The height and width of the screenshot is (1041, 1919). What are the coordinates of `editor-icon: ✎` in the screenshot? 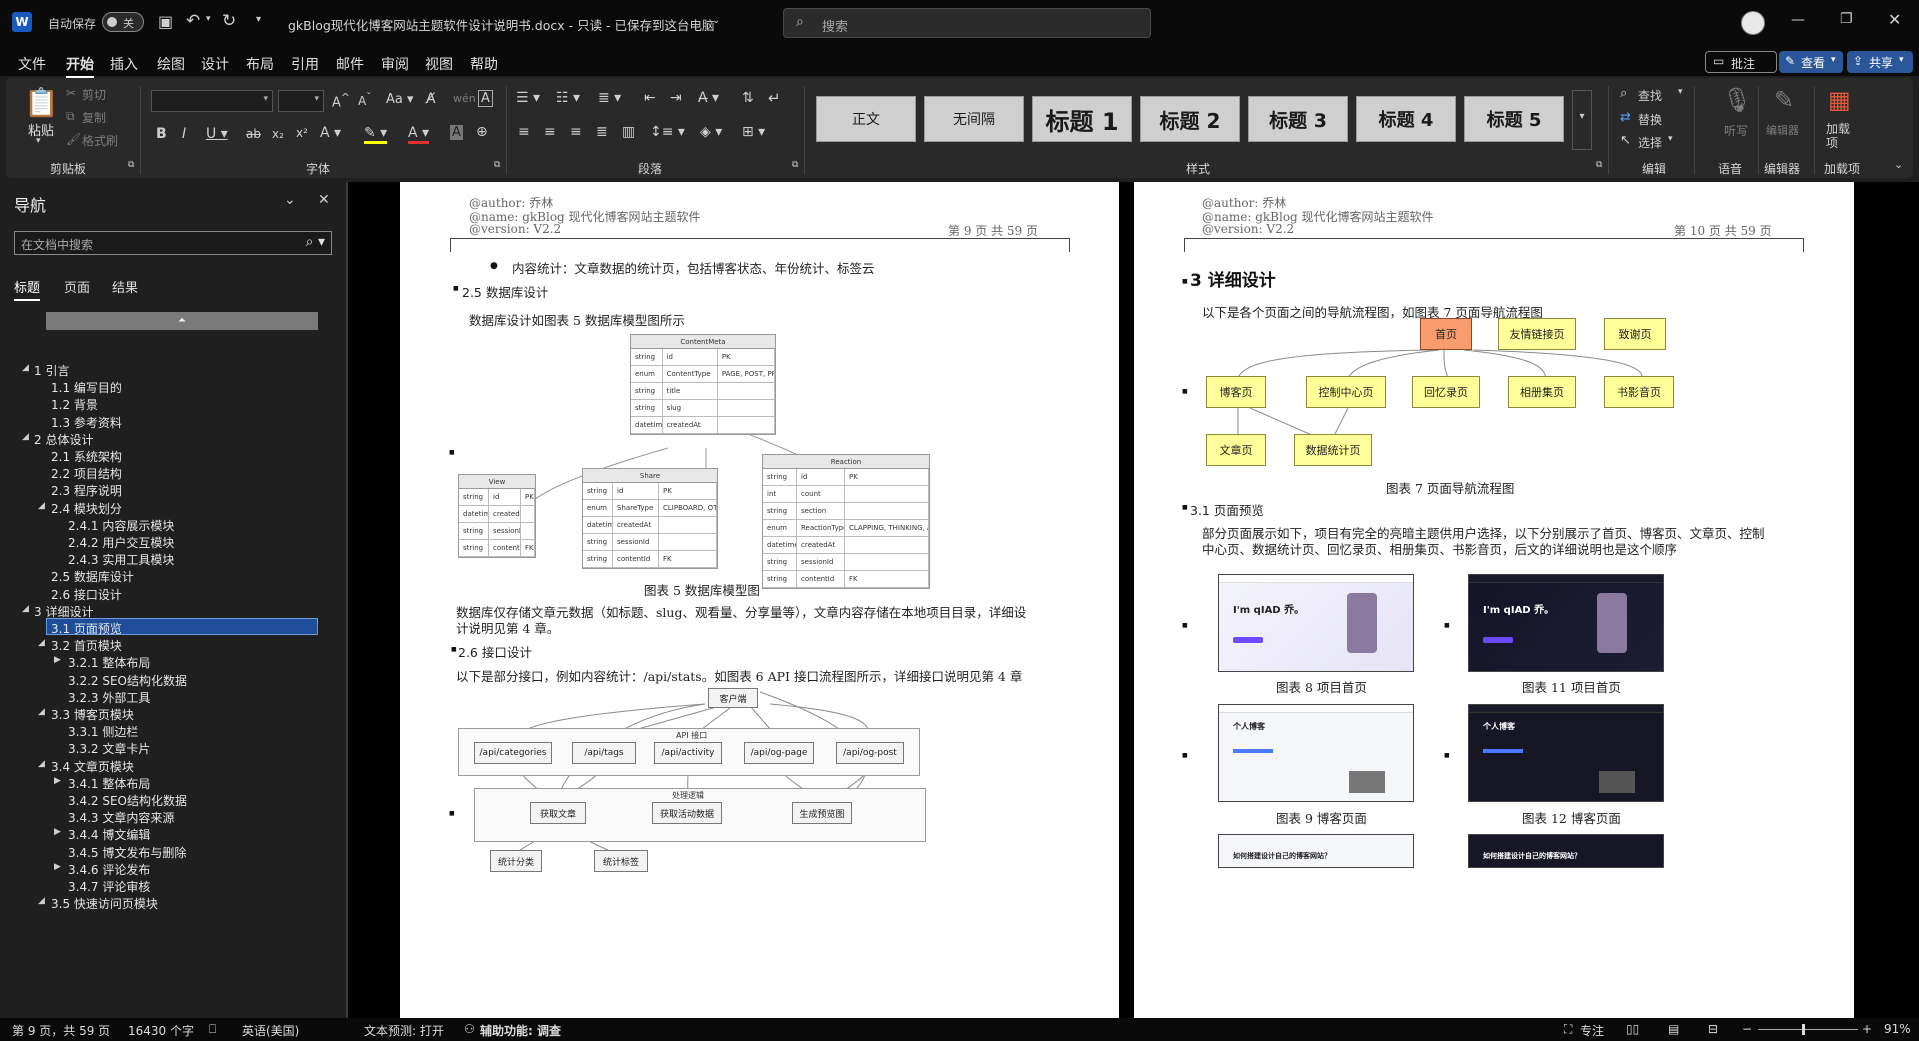 It's located at (1784, 100).